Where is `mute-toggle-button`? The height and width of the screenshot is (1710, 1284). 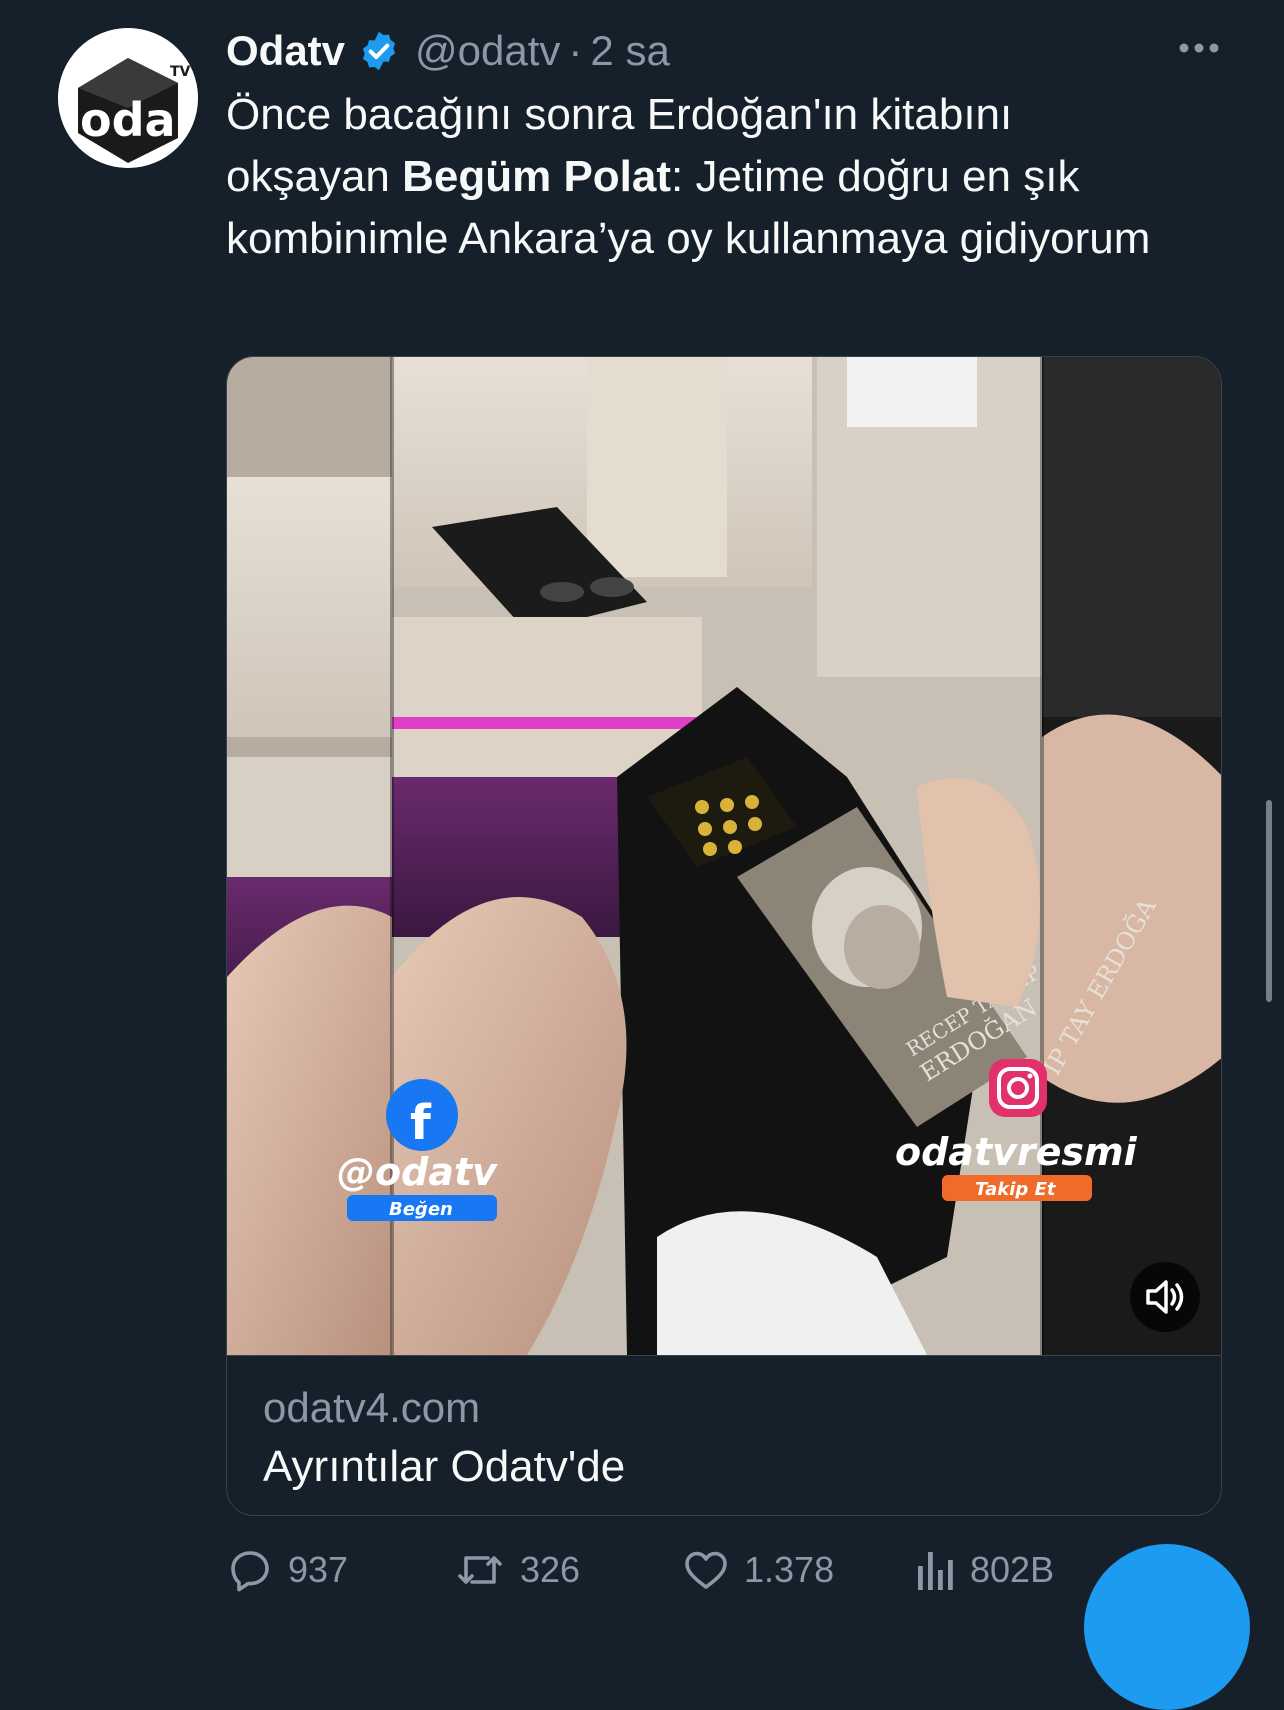 mute-toggle-button is located at coordinates (1165, 1297).